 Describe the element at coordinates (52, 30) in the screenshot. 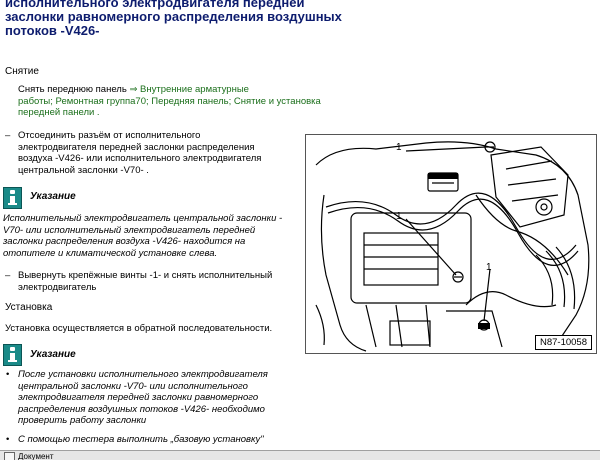

I see `title-line: потоков -V426-` at that location.